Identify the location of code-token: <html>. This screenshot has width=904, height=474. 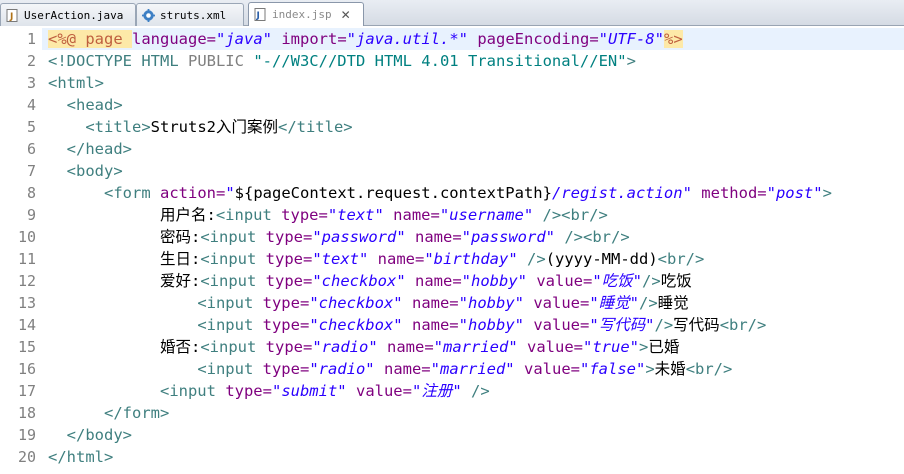
(76, 83).